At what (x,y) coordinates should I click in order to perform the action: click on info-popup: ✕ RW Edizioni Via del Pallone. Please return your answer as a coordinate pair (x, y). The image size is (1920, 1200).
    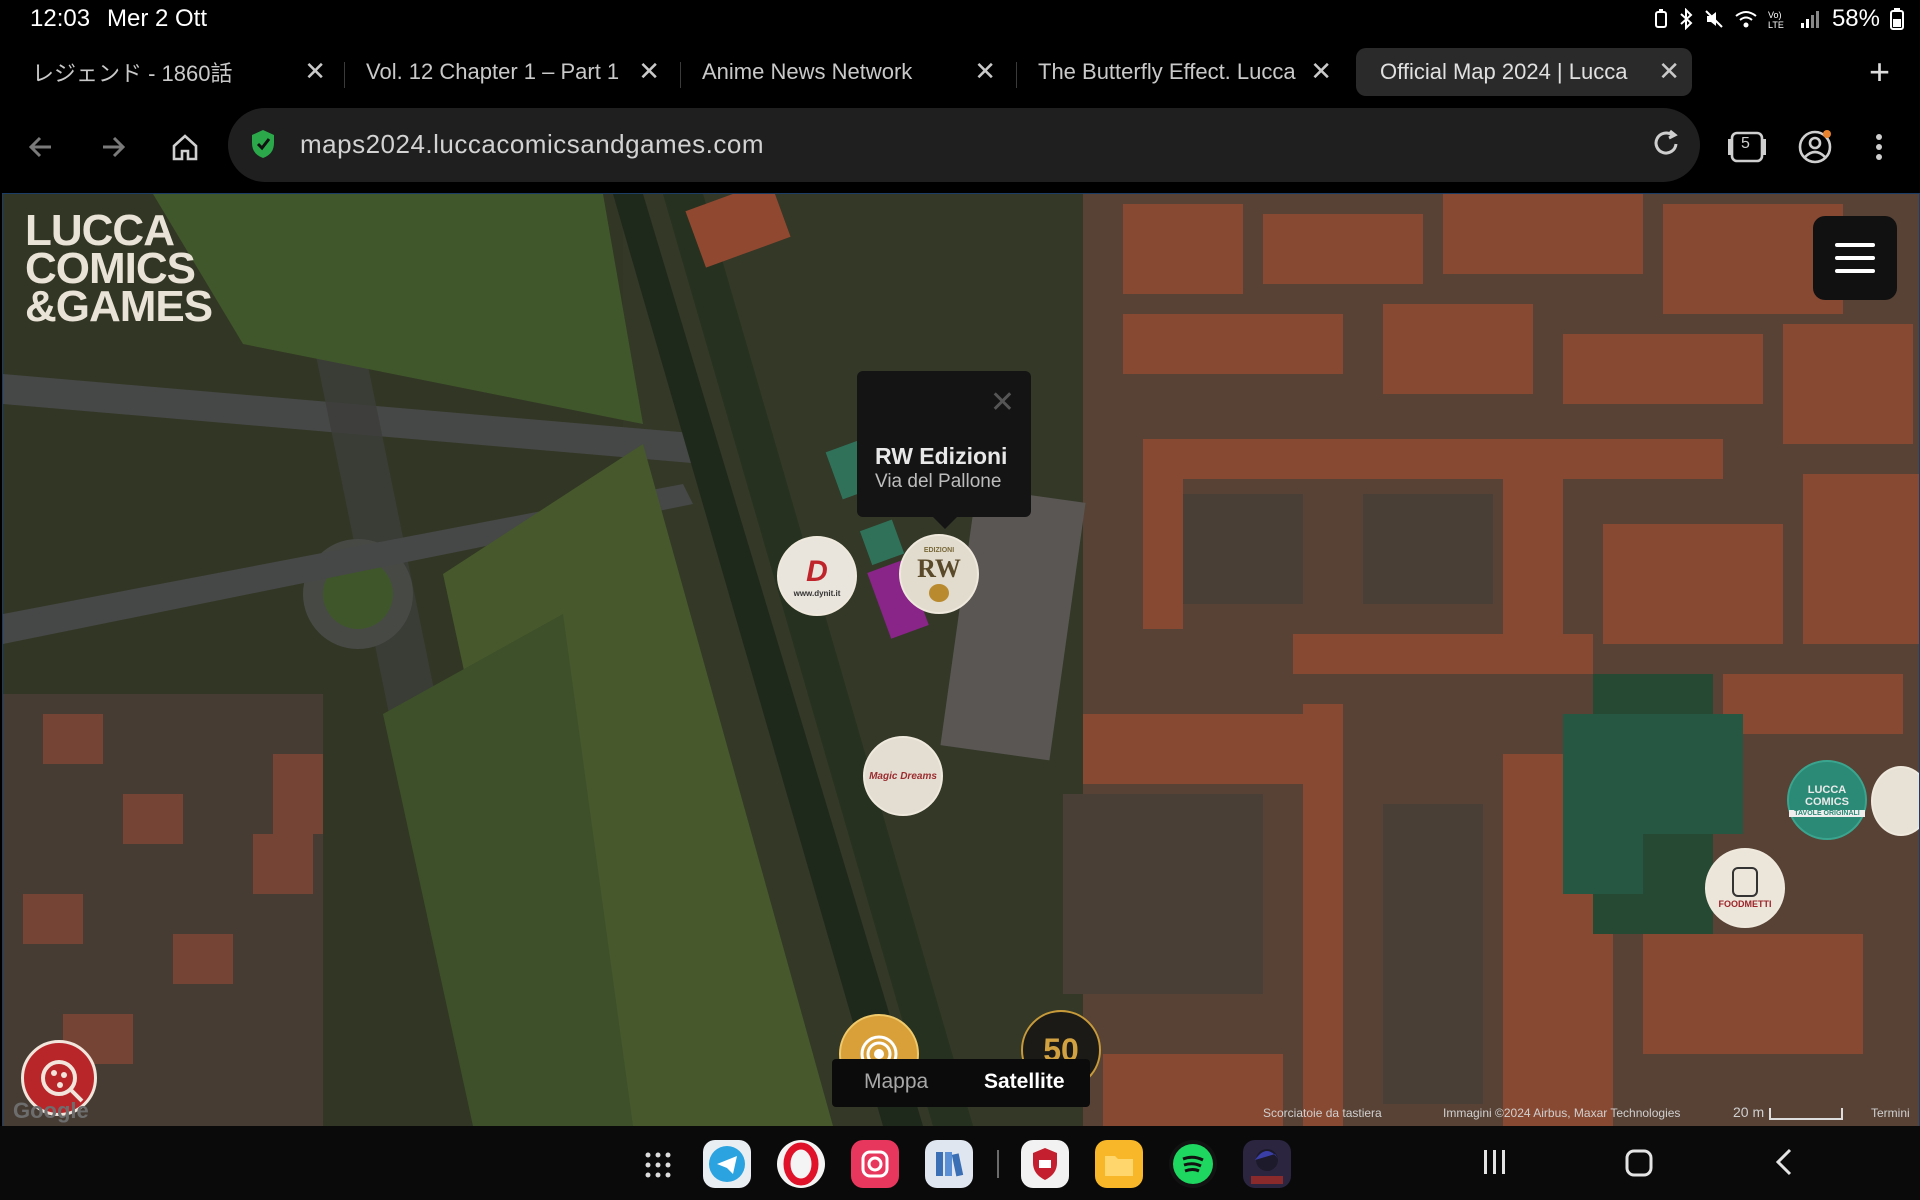
    Looking at the image, I should click on (944, 450).